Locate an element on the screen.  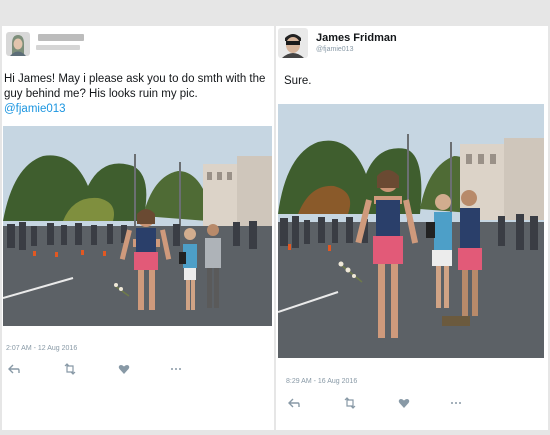
redacted-user-handle is located at coordinates (58, 47).